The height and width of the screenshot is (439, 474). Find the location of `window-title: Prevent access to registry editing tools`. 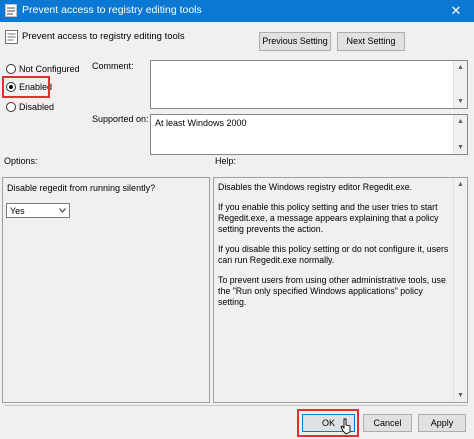

window-title: Prevent access to registry editing tools is located at coordinates (112, 10).